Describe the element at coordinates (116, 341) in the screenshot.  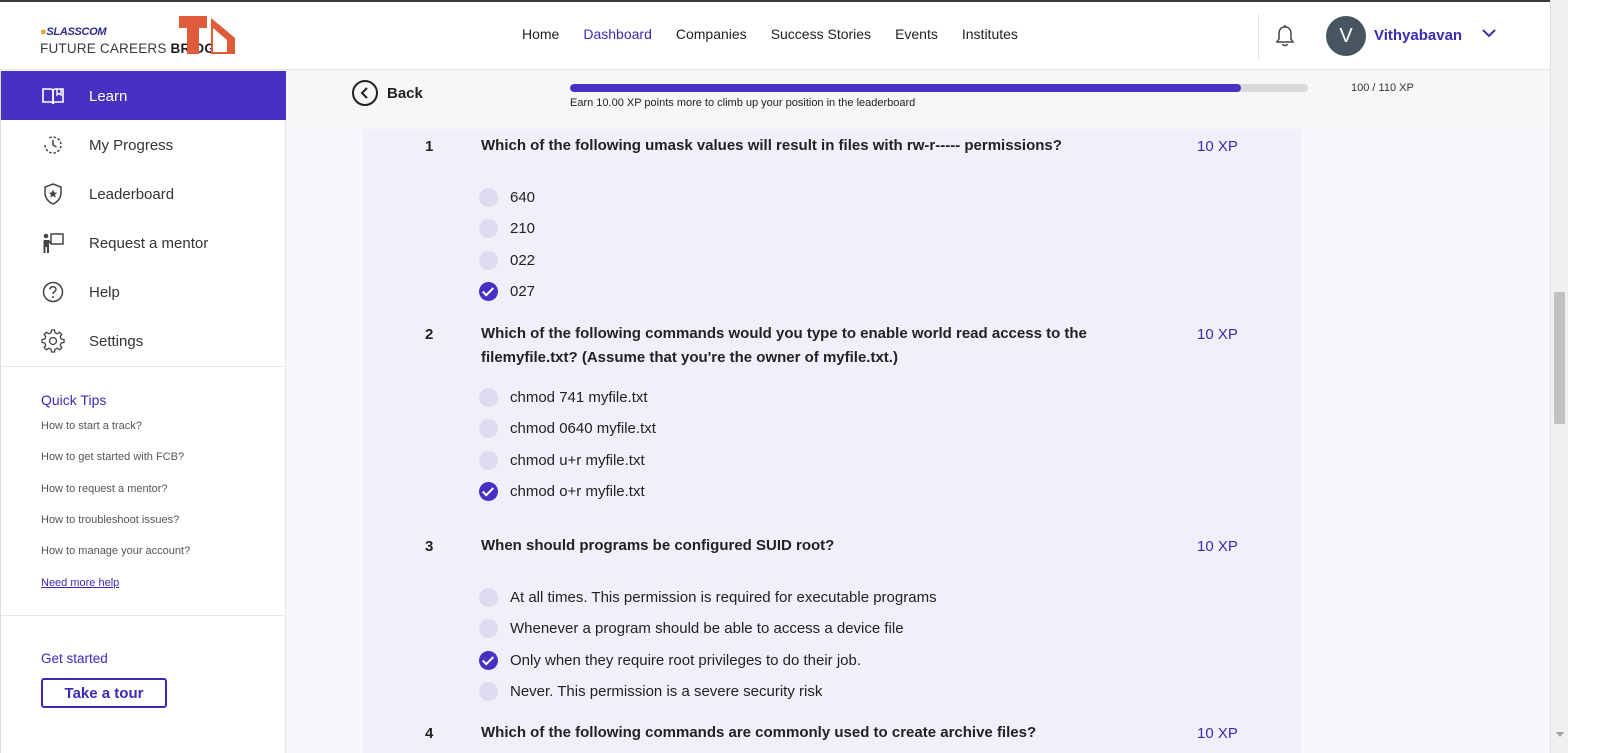
I see `sidebar-item-label: Settings` at that location.